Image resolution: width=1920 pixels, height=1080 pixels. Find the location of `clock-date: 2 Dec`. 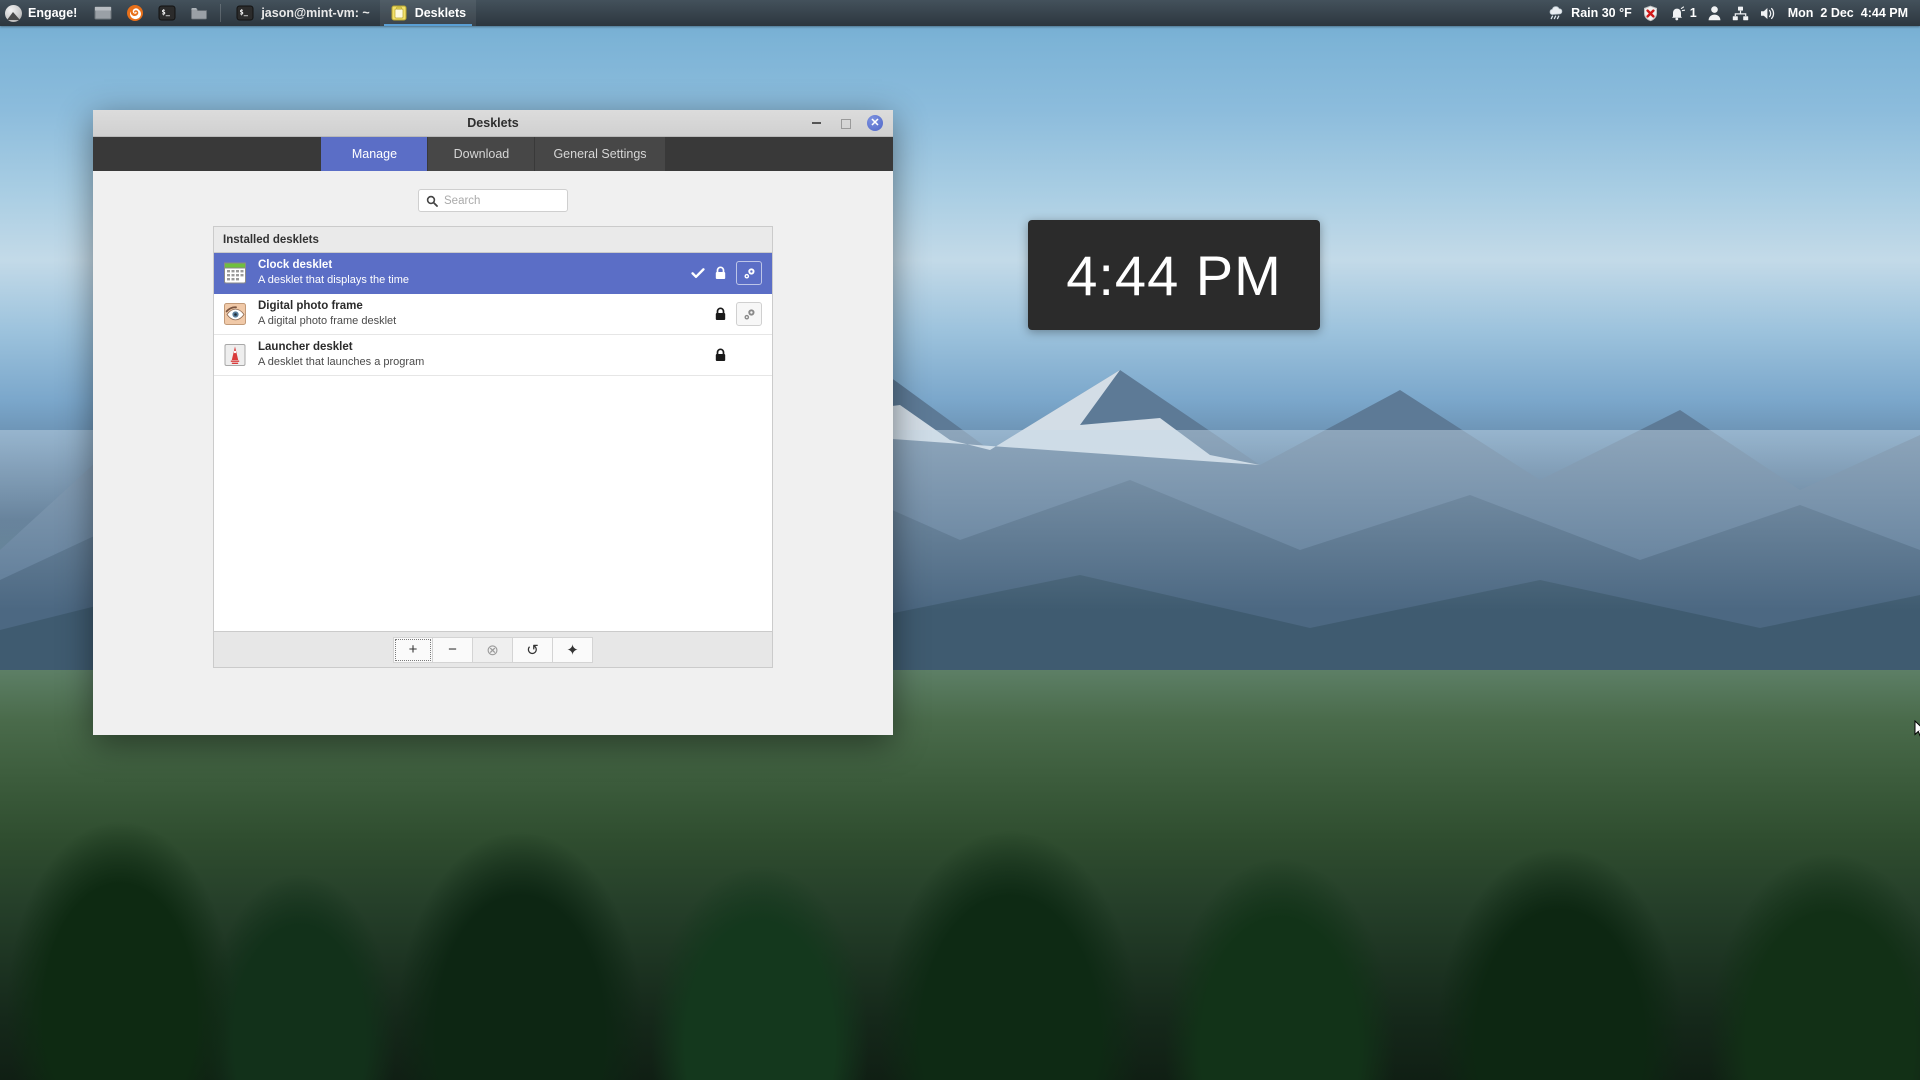

clock-date: 2 Dec is located at coordinates (1837, 13).